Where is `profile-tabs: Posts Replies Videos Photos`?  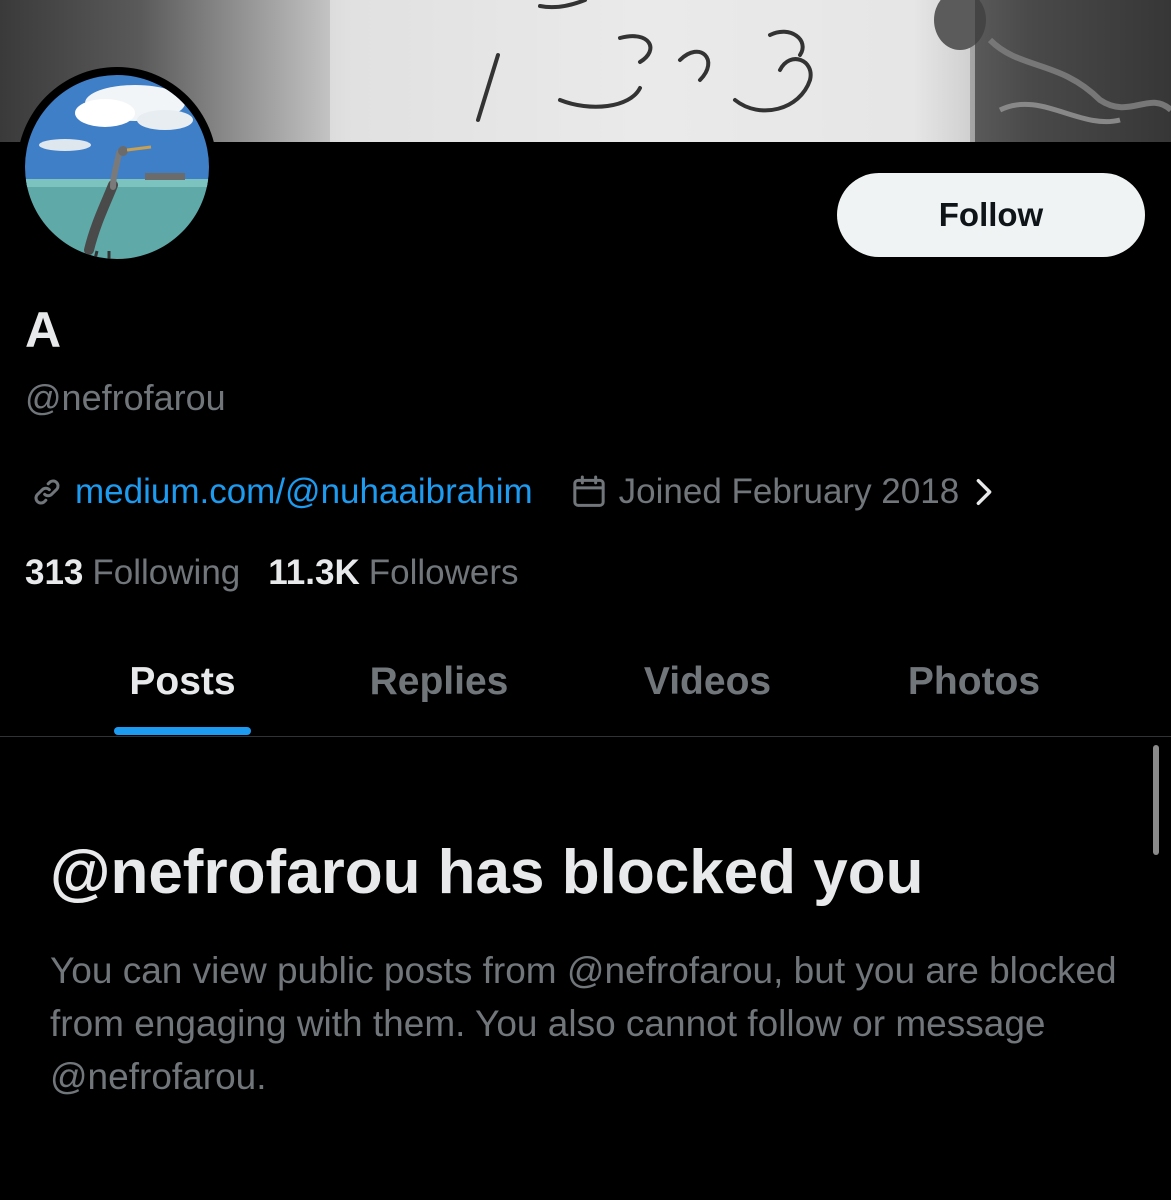 profile-tabs: Posts Replies Videos Photos is located at coordinates (585, 682).